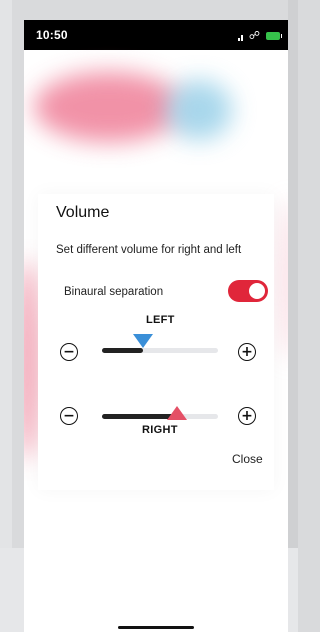  I want to click on close-button: Close, so click(247, 459).